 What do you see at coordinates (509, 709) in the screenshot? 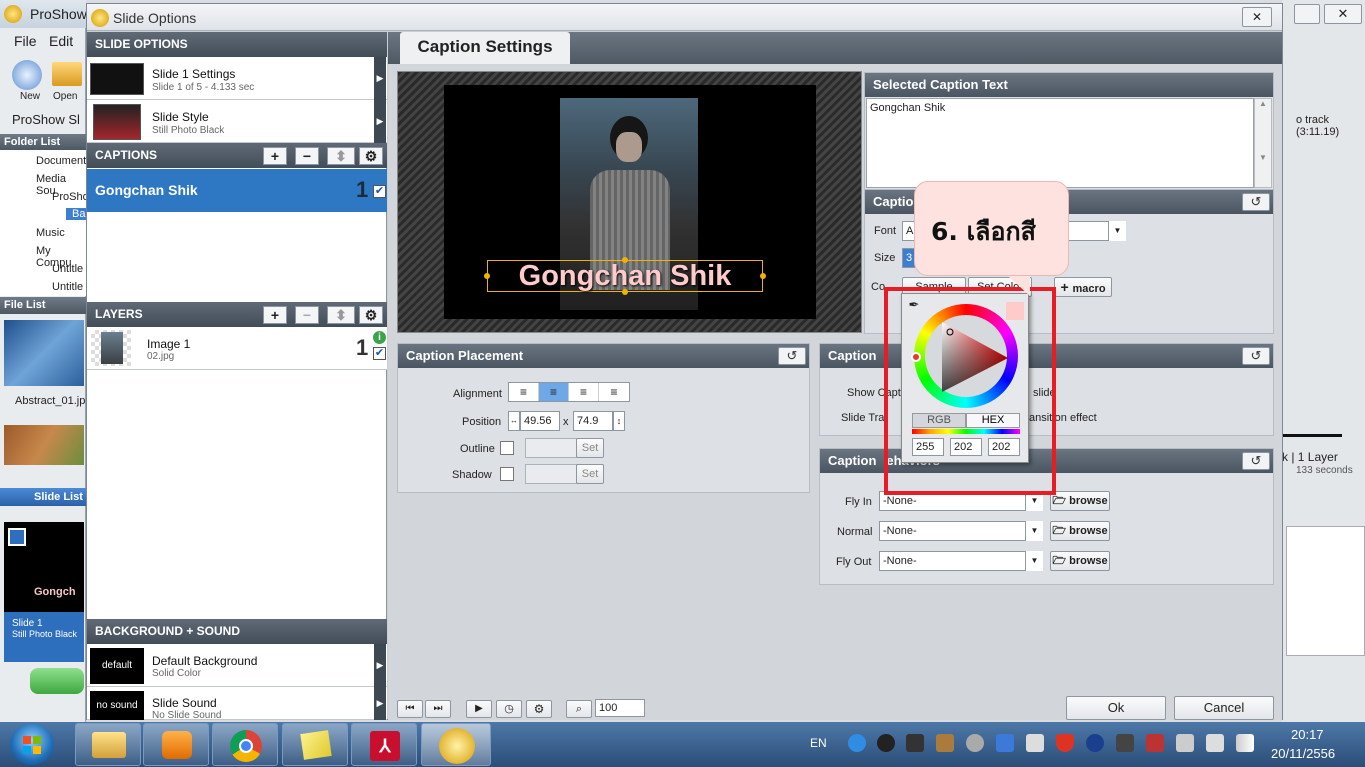
I see `clock-icon: ◷` at bounding box center [509, 709].